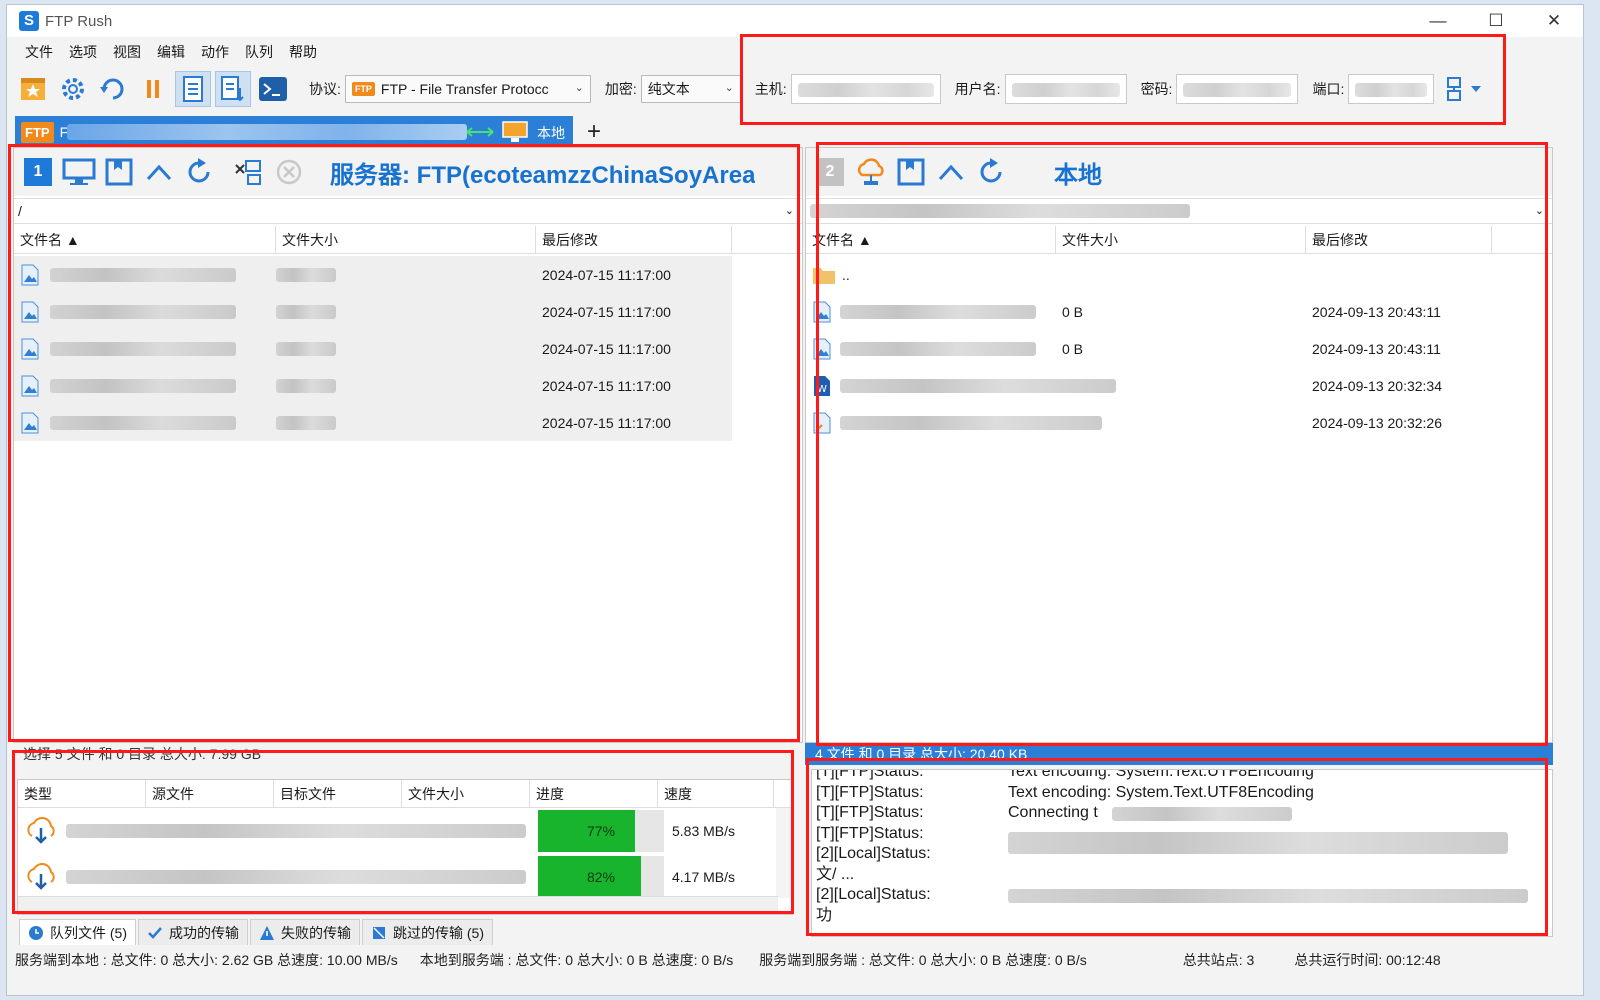 This screenshot has width=1600, height=1000. What do you see at coordinates (1182, 895) in the screenshot?
I see `log-line: [2][Local]Status:` at bounding box center [1182, 895].